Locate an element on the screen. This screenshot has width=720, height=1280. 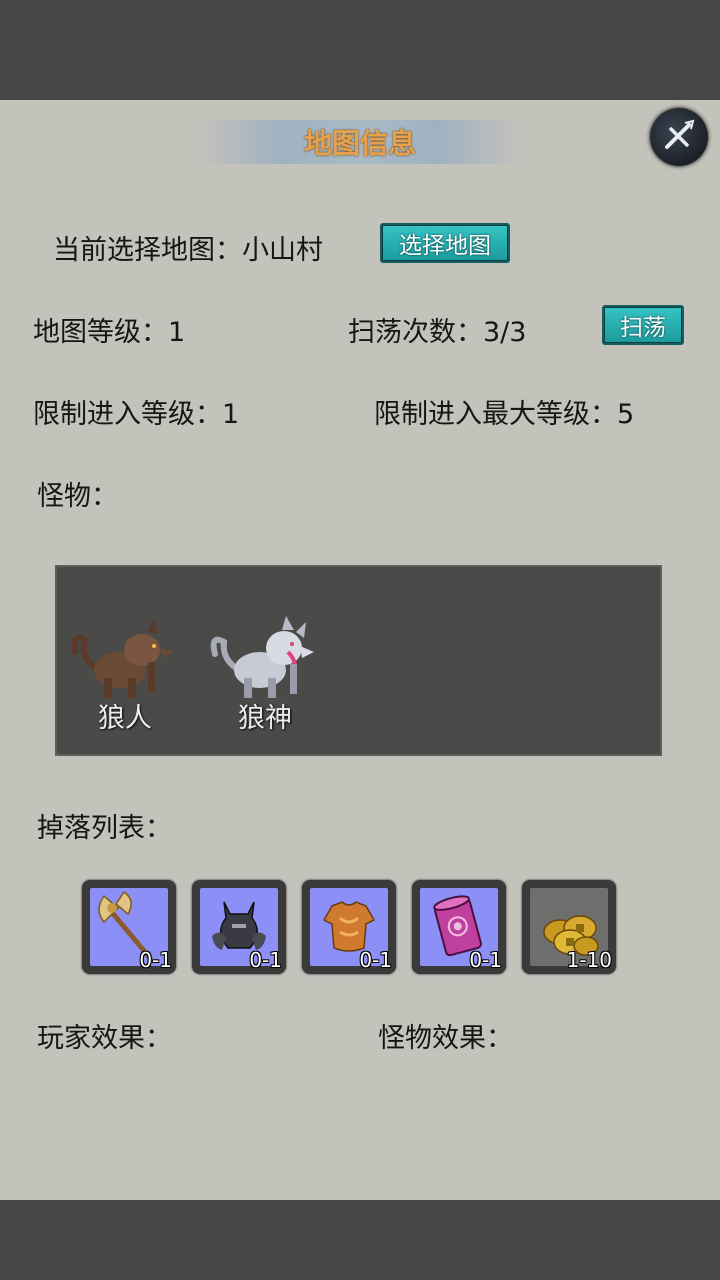
drop-item-armor: 0-1 is located at coordinates (349, 927).